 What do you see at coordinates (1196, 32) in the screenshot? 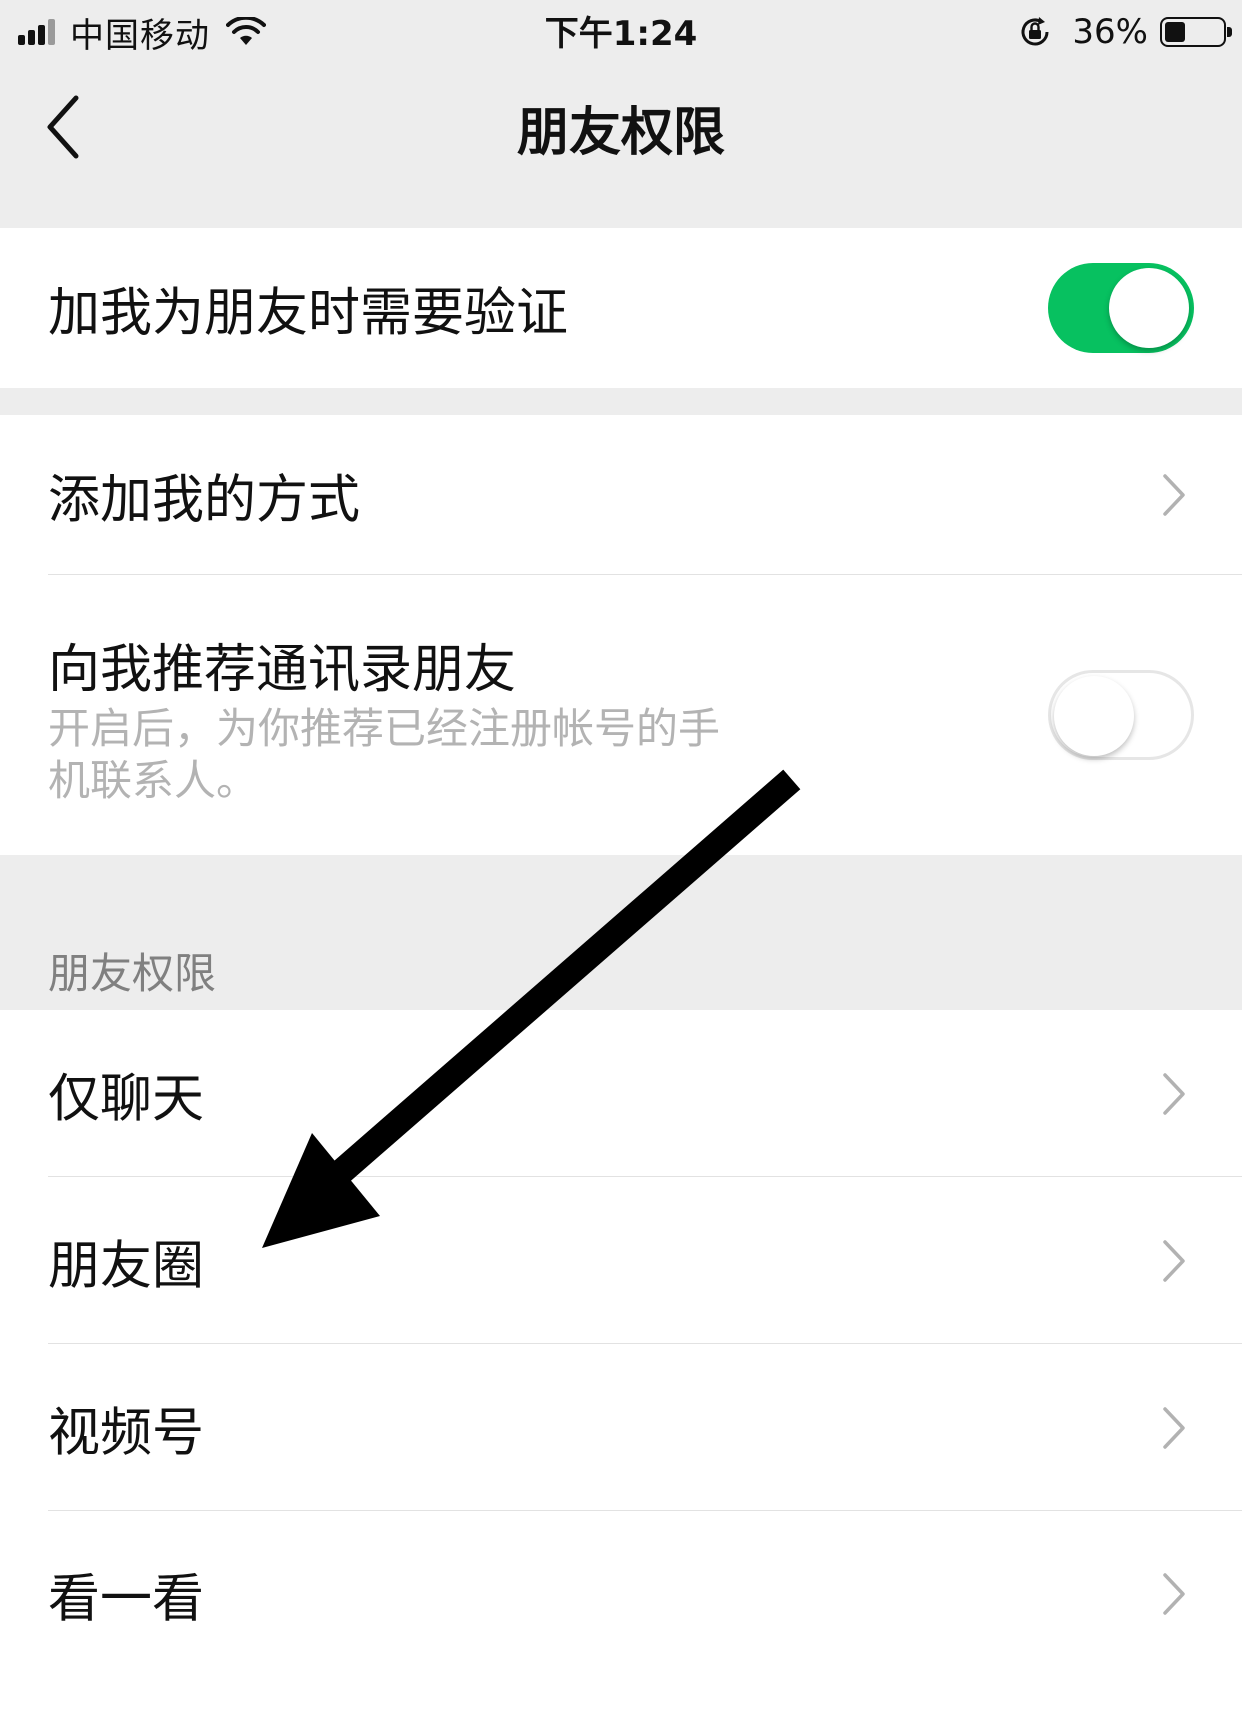
I see `battery-icon` at bounding box center [1196, 32].